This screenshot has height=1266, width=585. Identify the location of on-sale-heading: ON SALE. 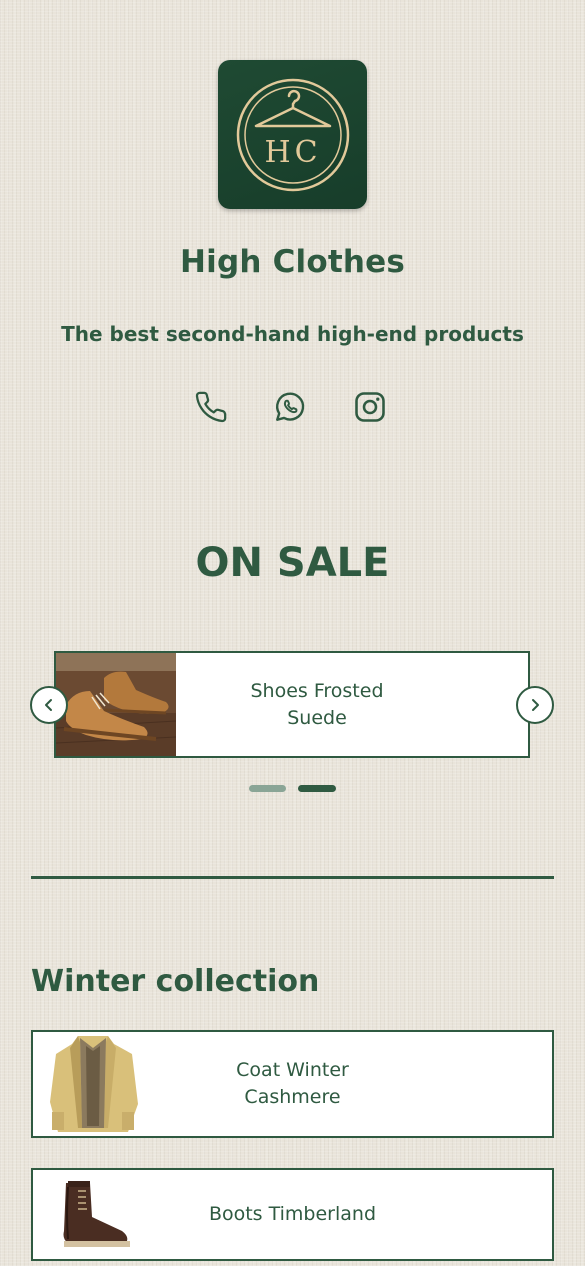
(292, 563).